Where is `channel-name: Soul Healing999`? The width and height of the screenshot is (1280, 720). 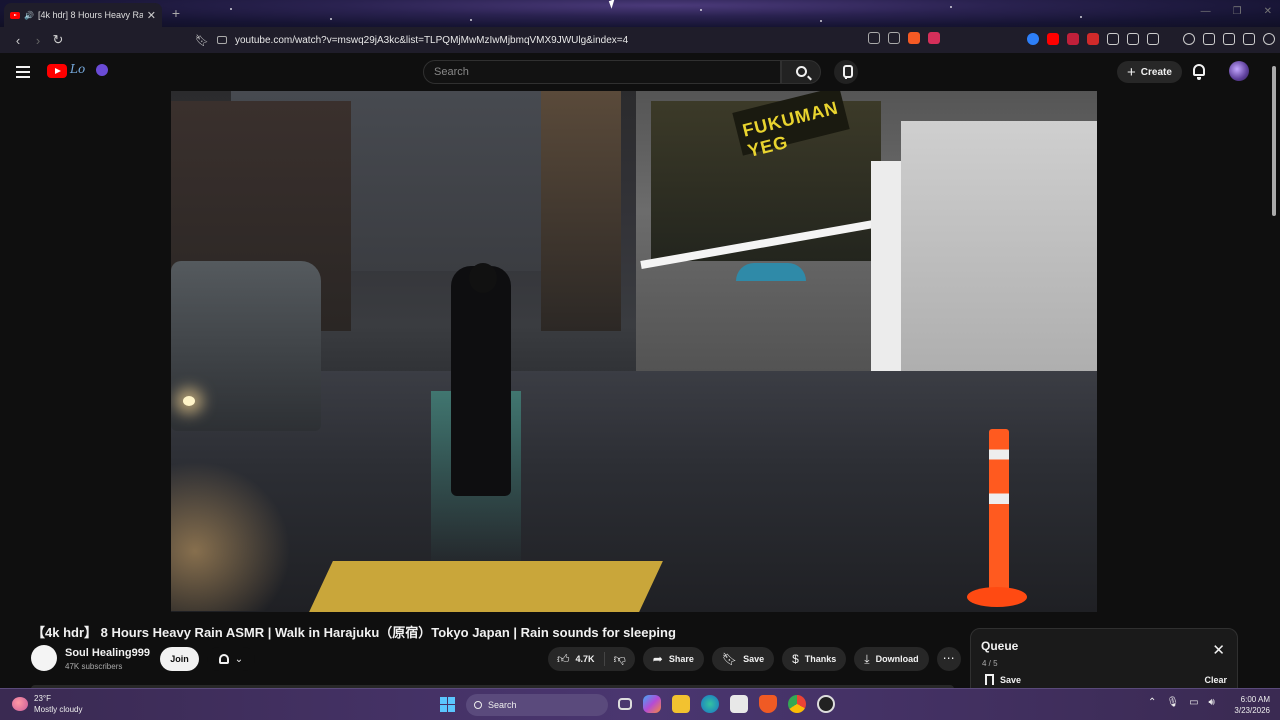
channel-name: Soul Healing999 is located at coordinates (107, 653).